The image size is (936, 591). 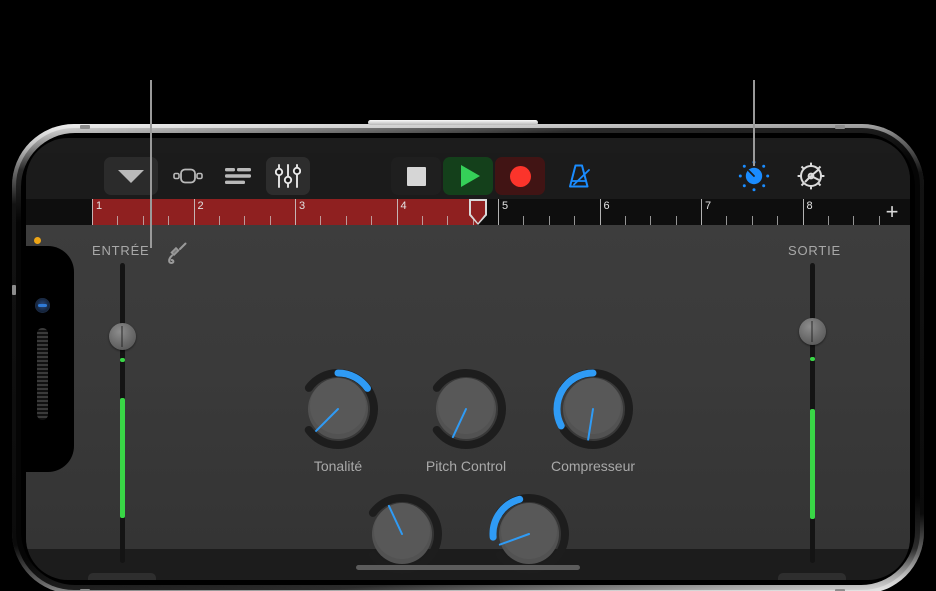 I want to click on knob-pitch-control: Pitch Control, so click(x=466, y=419).